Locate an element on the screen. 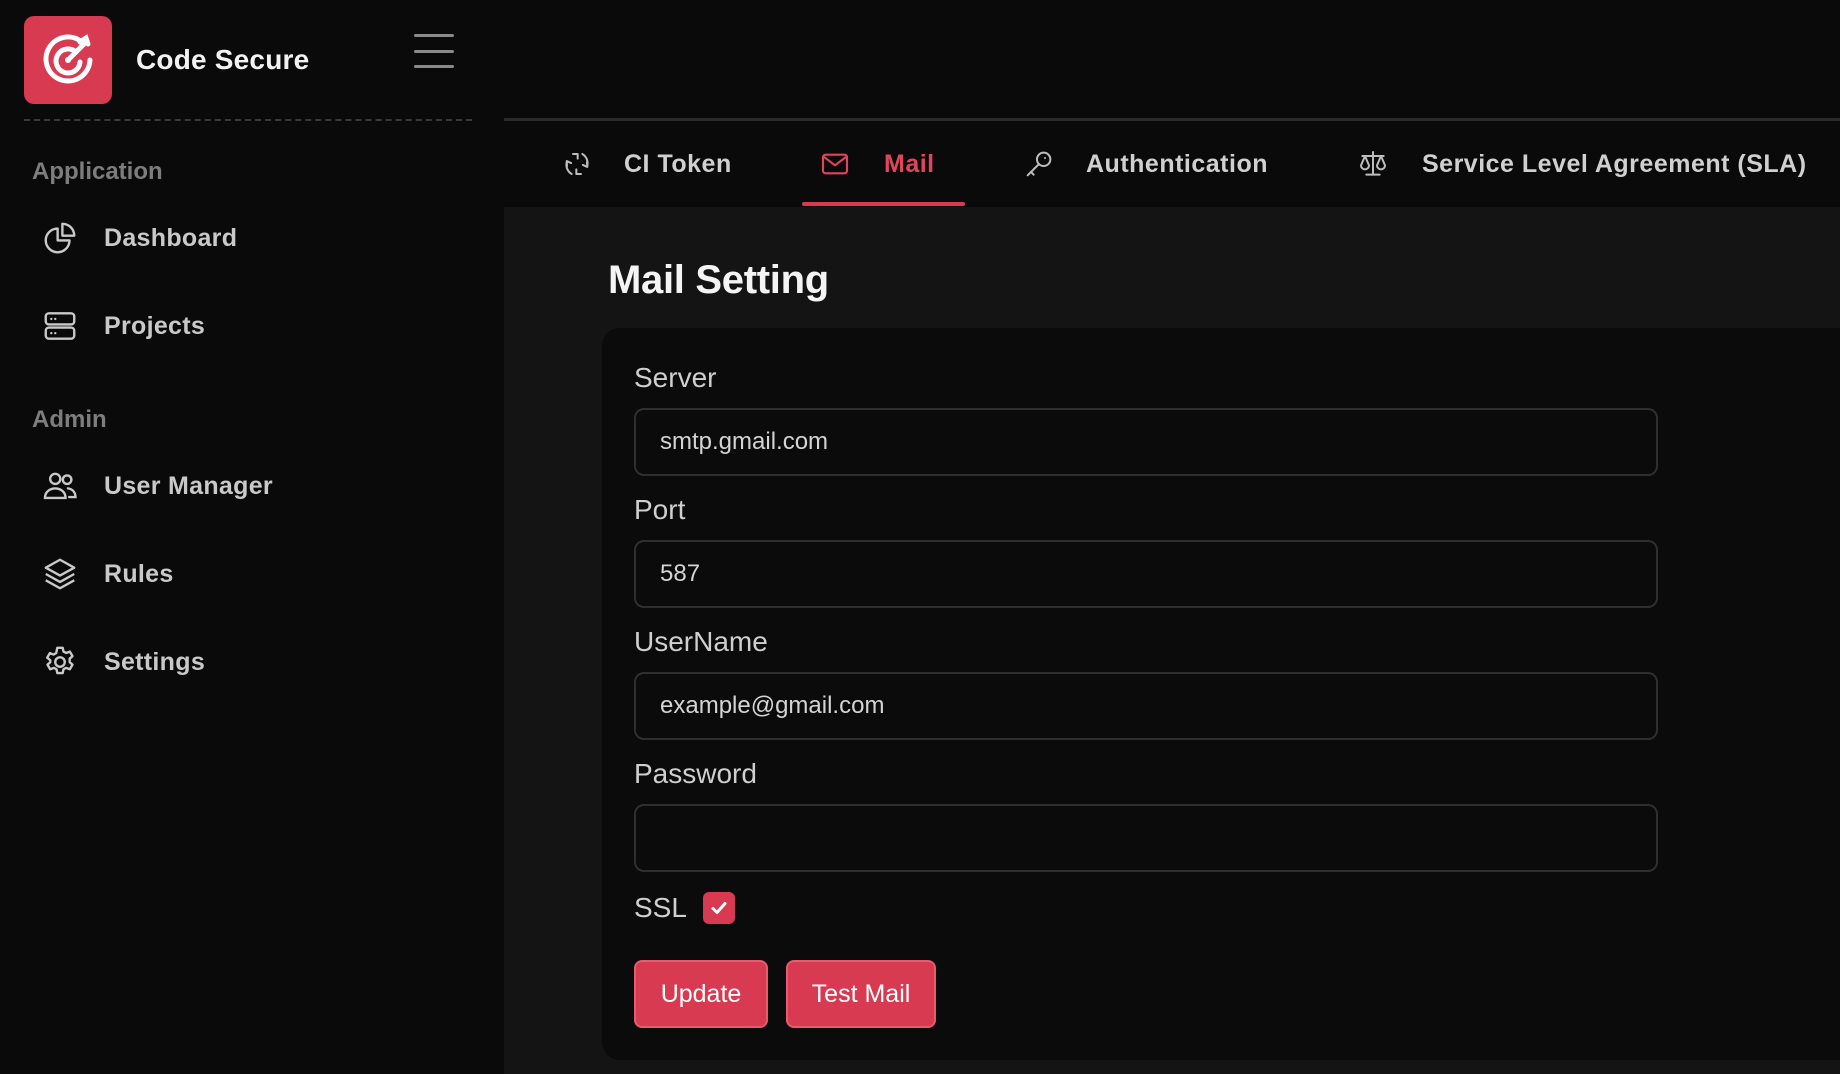  server-label: Server is located at coordinates (675, 377).